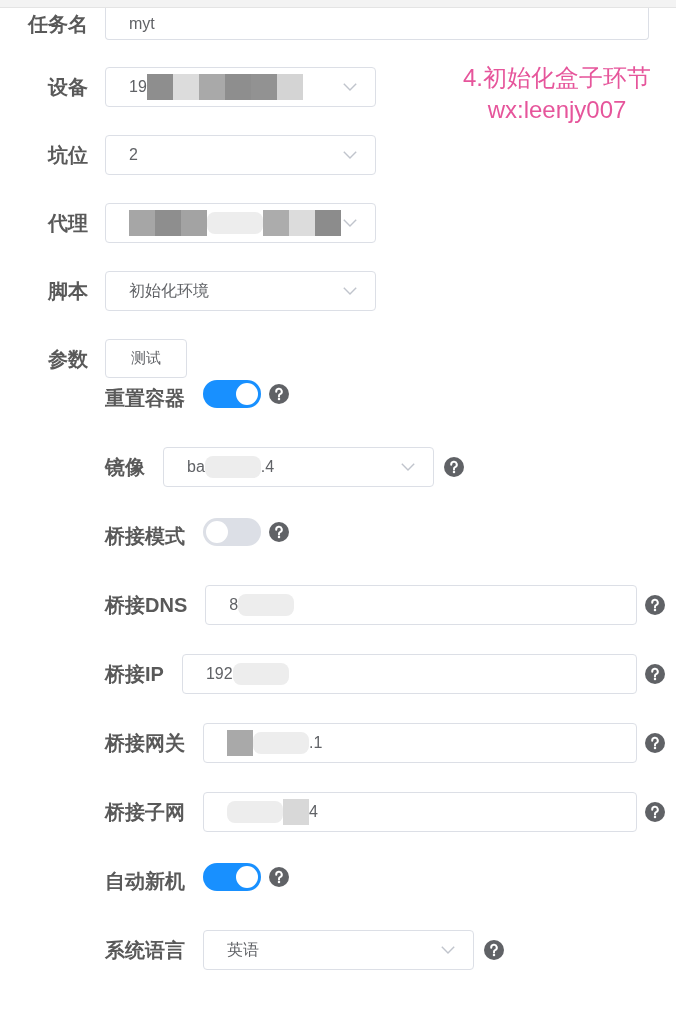 The image size is (676, 1024). I want to click on field-label: 任务名, so click(58, 24).